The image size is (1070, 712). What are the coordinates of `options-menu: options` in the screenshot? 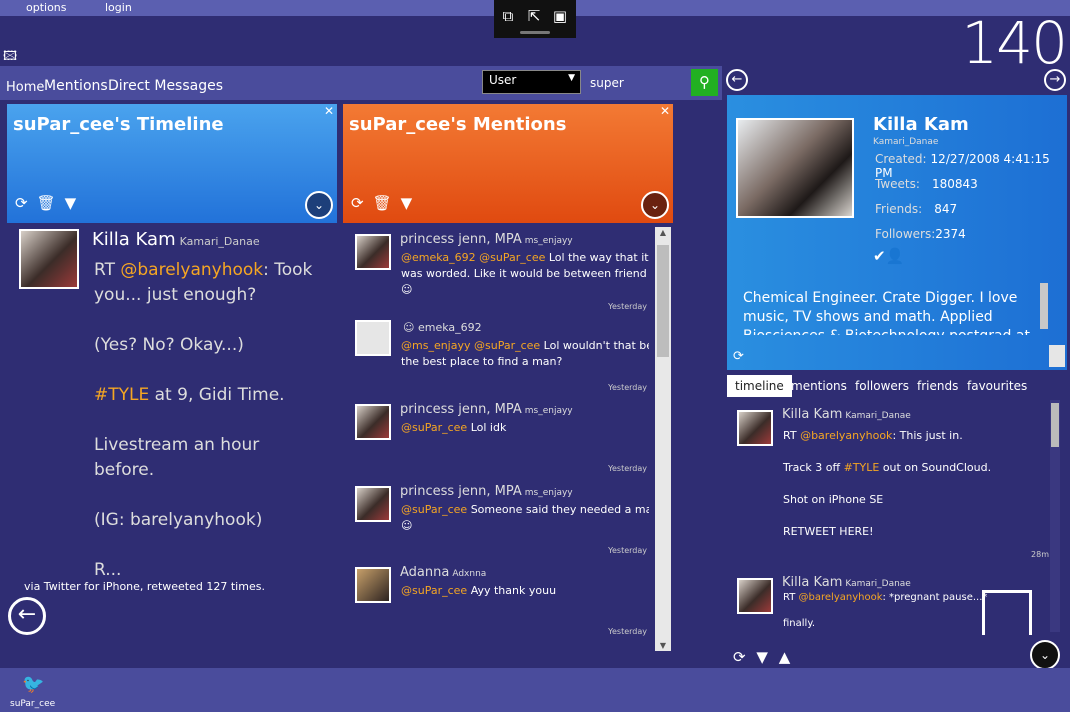 It's located at (46, 7).